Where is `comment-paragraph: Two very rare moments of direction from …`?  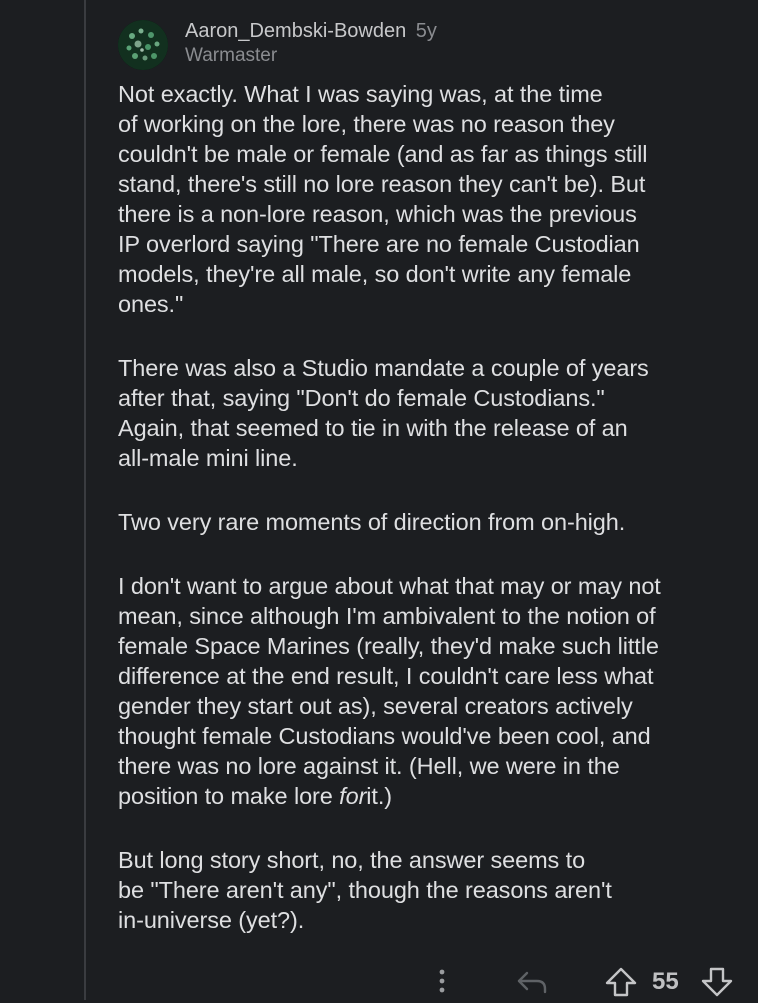
comment-paragraph: Two very rare moments of direction from … is located at coordinates (372, 522).